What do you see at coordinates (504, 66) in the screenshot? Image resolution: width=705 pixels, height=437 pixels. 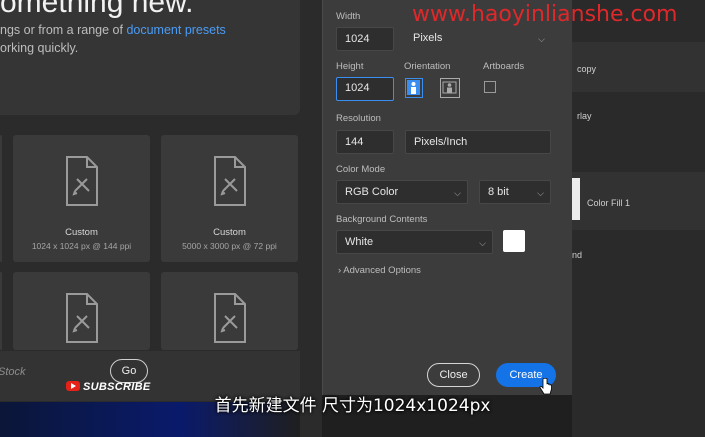 I see `artboards-label: Artboards` at bounding box center [504, 66].